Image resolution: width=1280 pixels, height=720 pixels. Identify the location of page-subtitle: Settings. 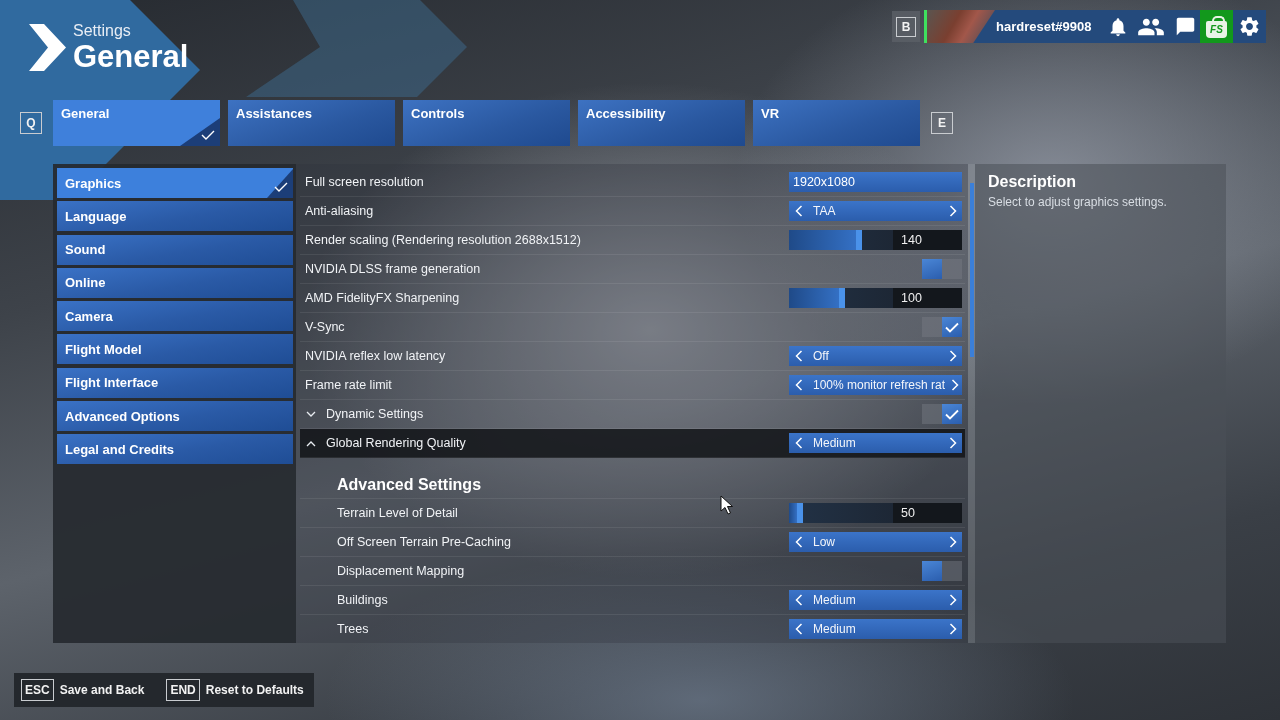
(102, 31).